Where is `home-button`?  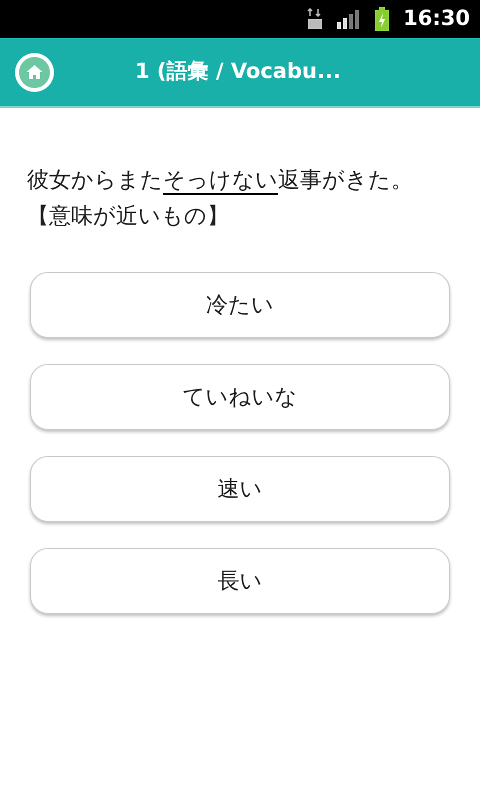
home-button is located at coordinates (34, 72).